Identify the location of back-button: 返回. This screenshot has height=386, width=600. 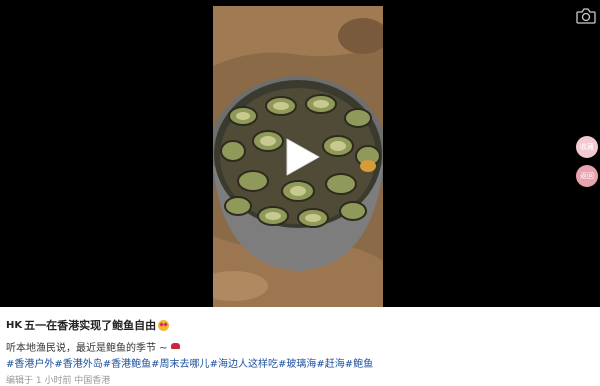
(587, 176).